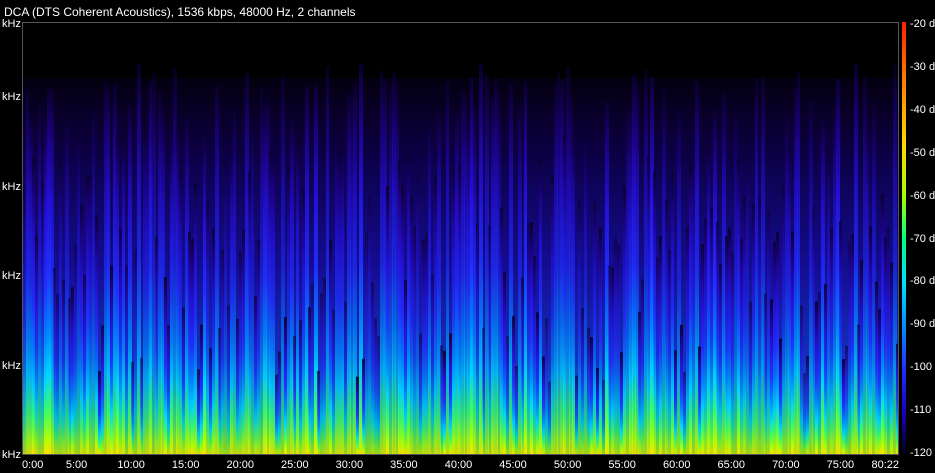 The width and height of the screenshot is (935, 473). What do you see at coordinates (731, 465) in the screenshot?
I see `x-tick-label: 65:00` at bounding box center [731, 465].